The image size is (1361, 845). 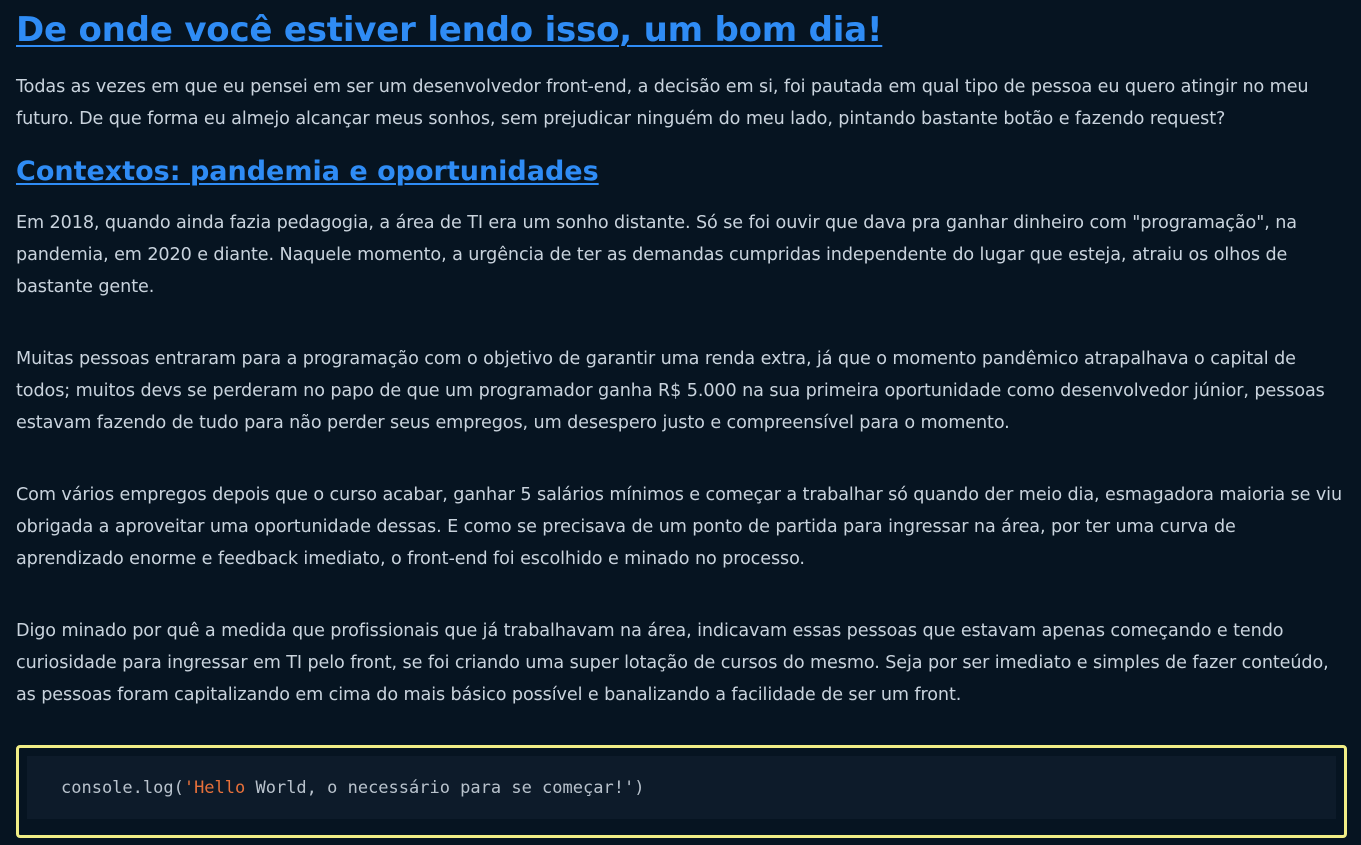 I want to click on code-string-highlight: 'Hello, so click(x=214, y=787).